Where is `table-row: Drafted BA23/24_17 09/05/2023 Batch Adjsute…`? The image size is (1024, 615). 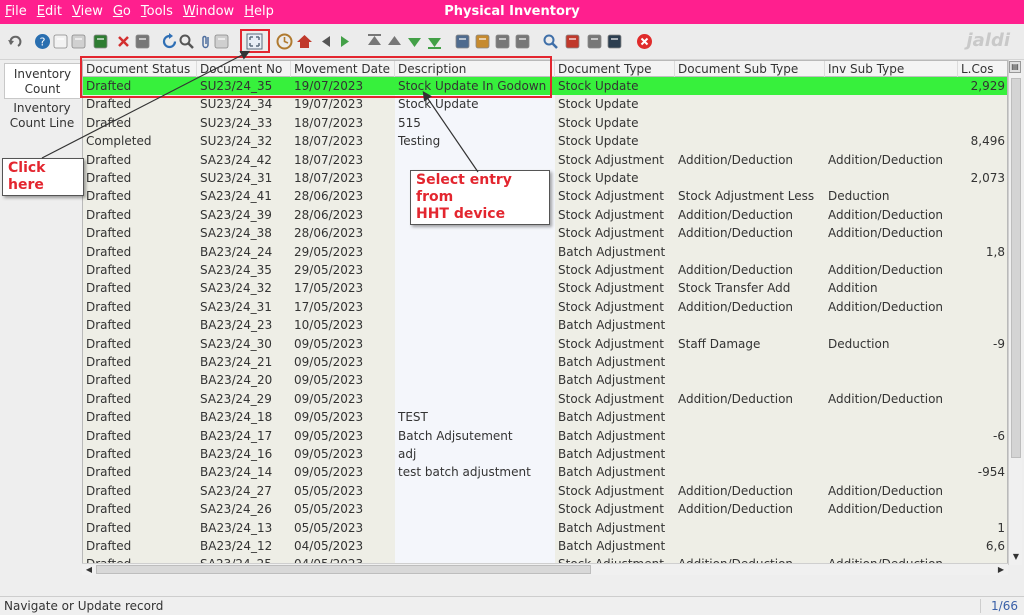 table-row: Drafted BA23/24_17 09/05/2023 Batch Adjsute… is located at coordinates (545, 435).